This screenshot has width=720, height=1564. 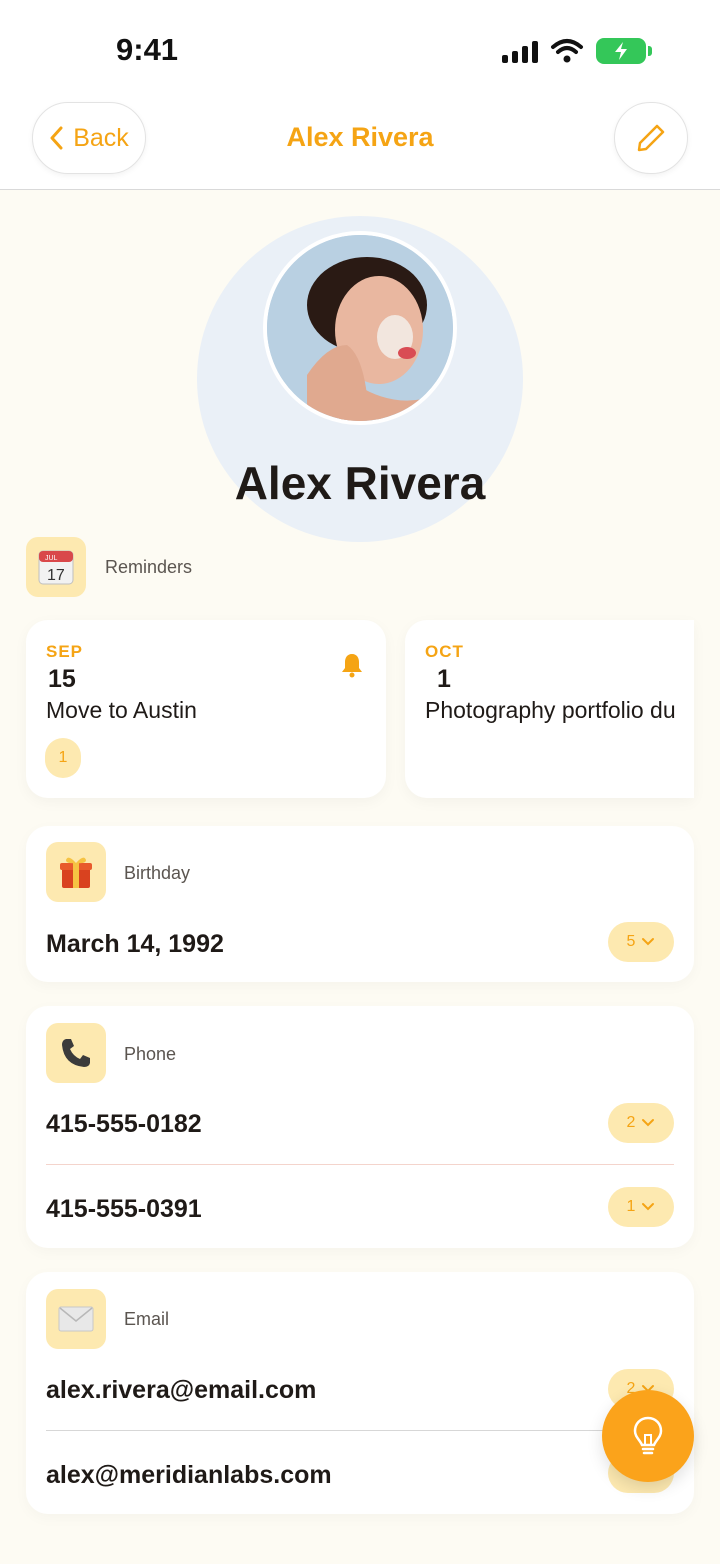 What do you see at coordinates (360, 483) in the screenshot?
I see `contact-name: Alex Rivera` at bounding box center [360, 483].